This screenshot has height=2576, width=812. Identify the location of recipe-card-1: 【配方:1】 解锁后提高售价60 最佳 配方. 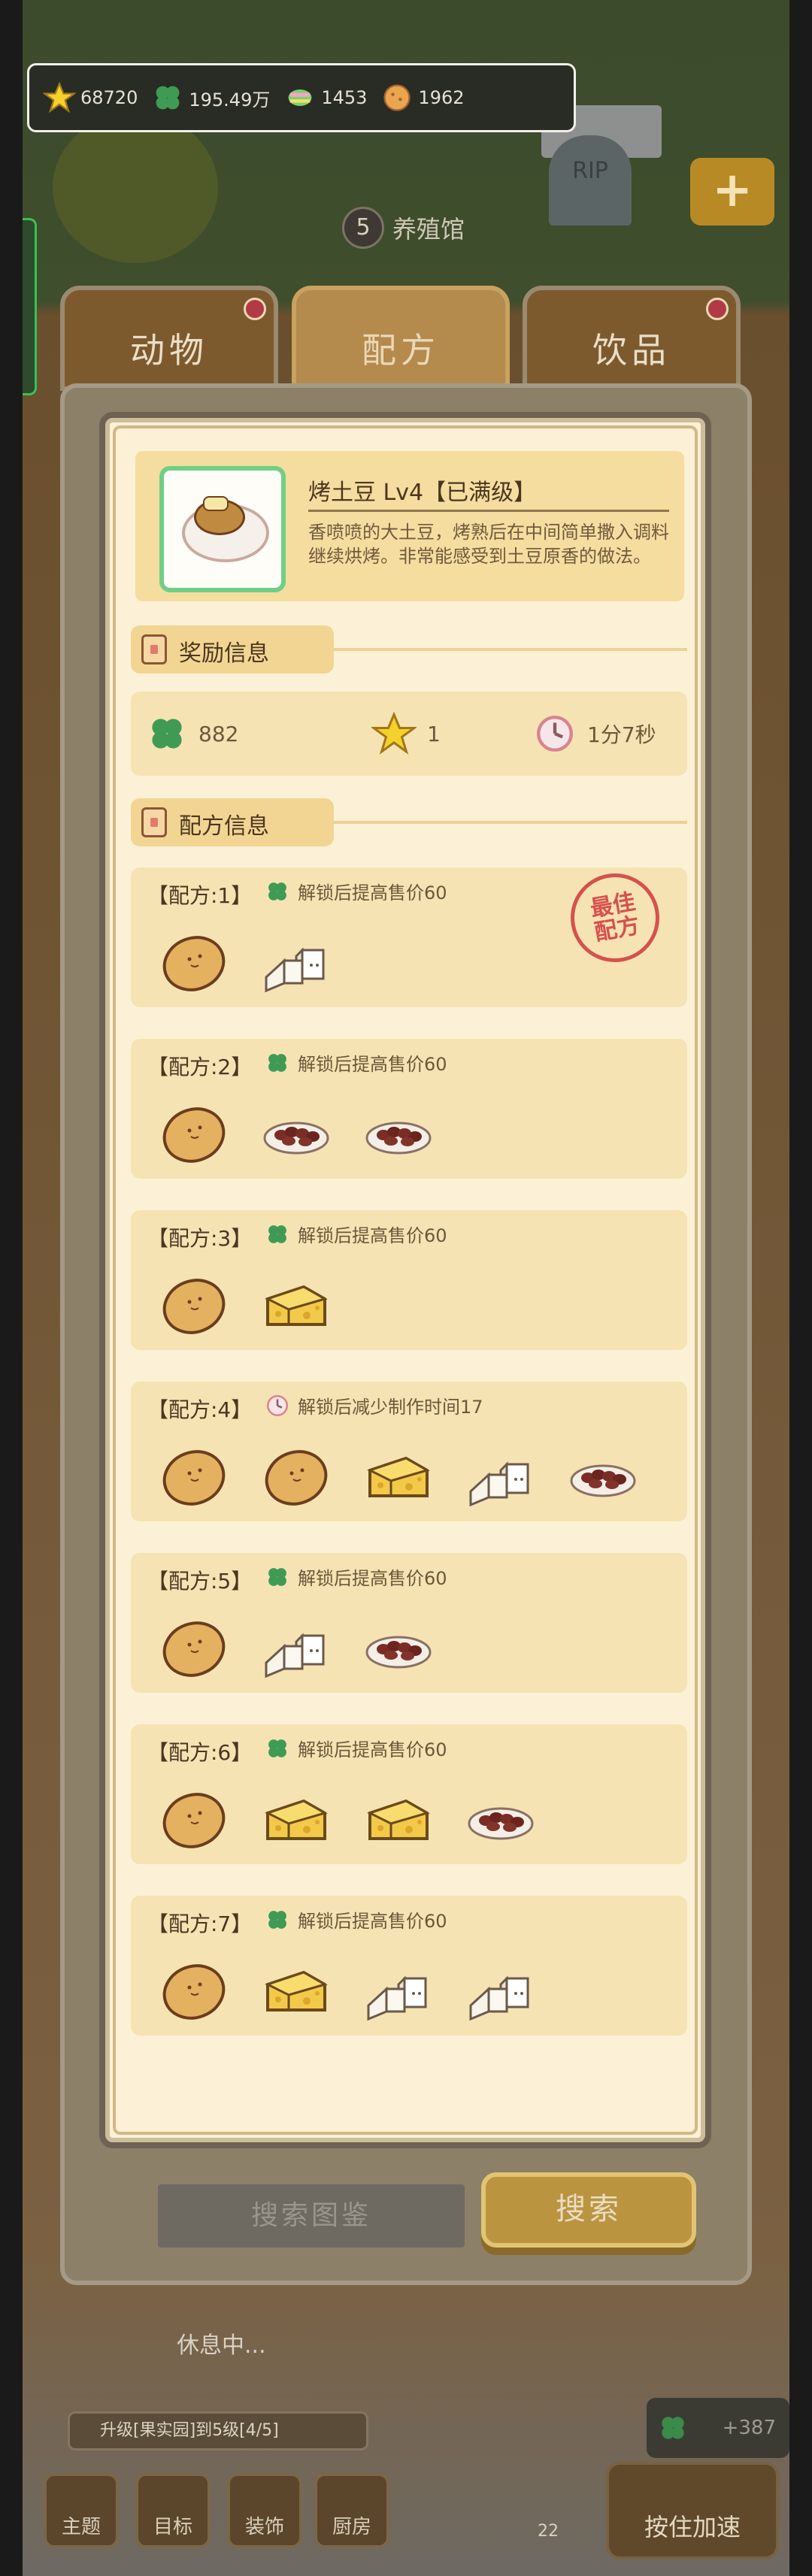
(409, 936).